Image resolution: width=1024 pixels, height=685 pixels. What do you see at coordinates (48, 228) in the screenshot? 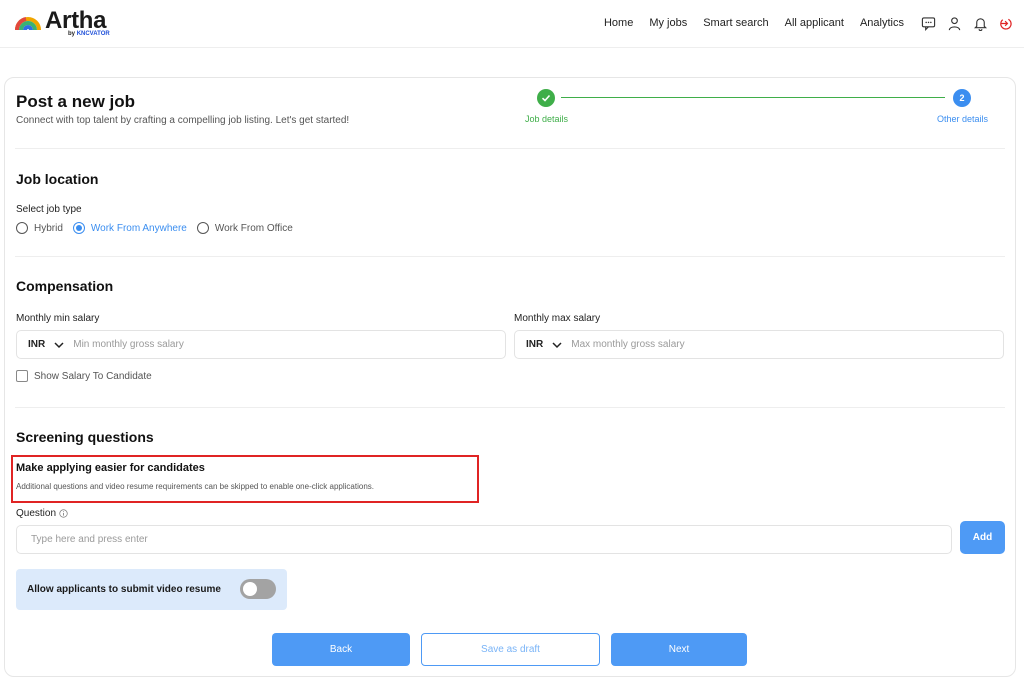
I see `radio-label: Hybrid` at bounding box center [48, 228].